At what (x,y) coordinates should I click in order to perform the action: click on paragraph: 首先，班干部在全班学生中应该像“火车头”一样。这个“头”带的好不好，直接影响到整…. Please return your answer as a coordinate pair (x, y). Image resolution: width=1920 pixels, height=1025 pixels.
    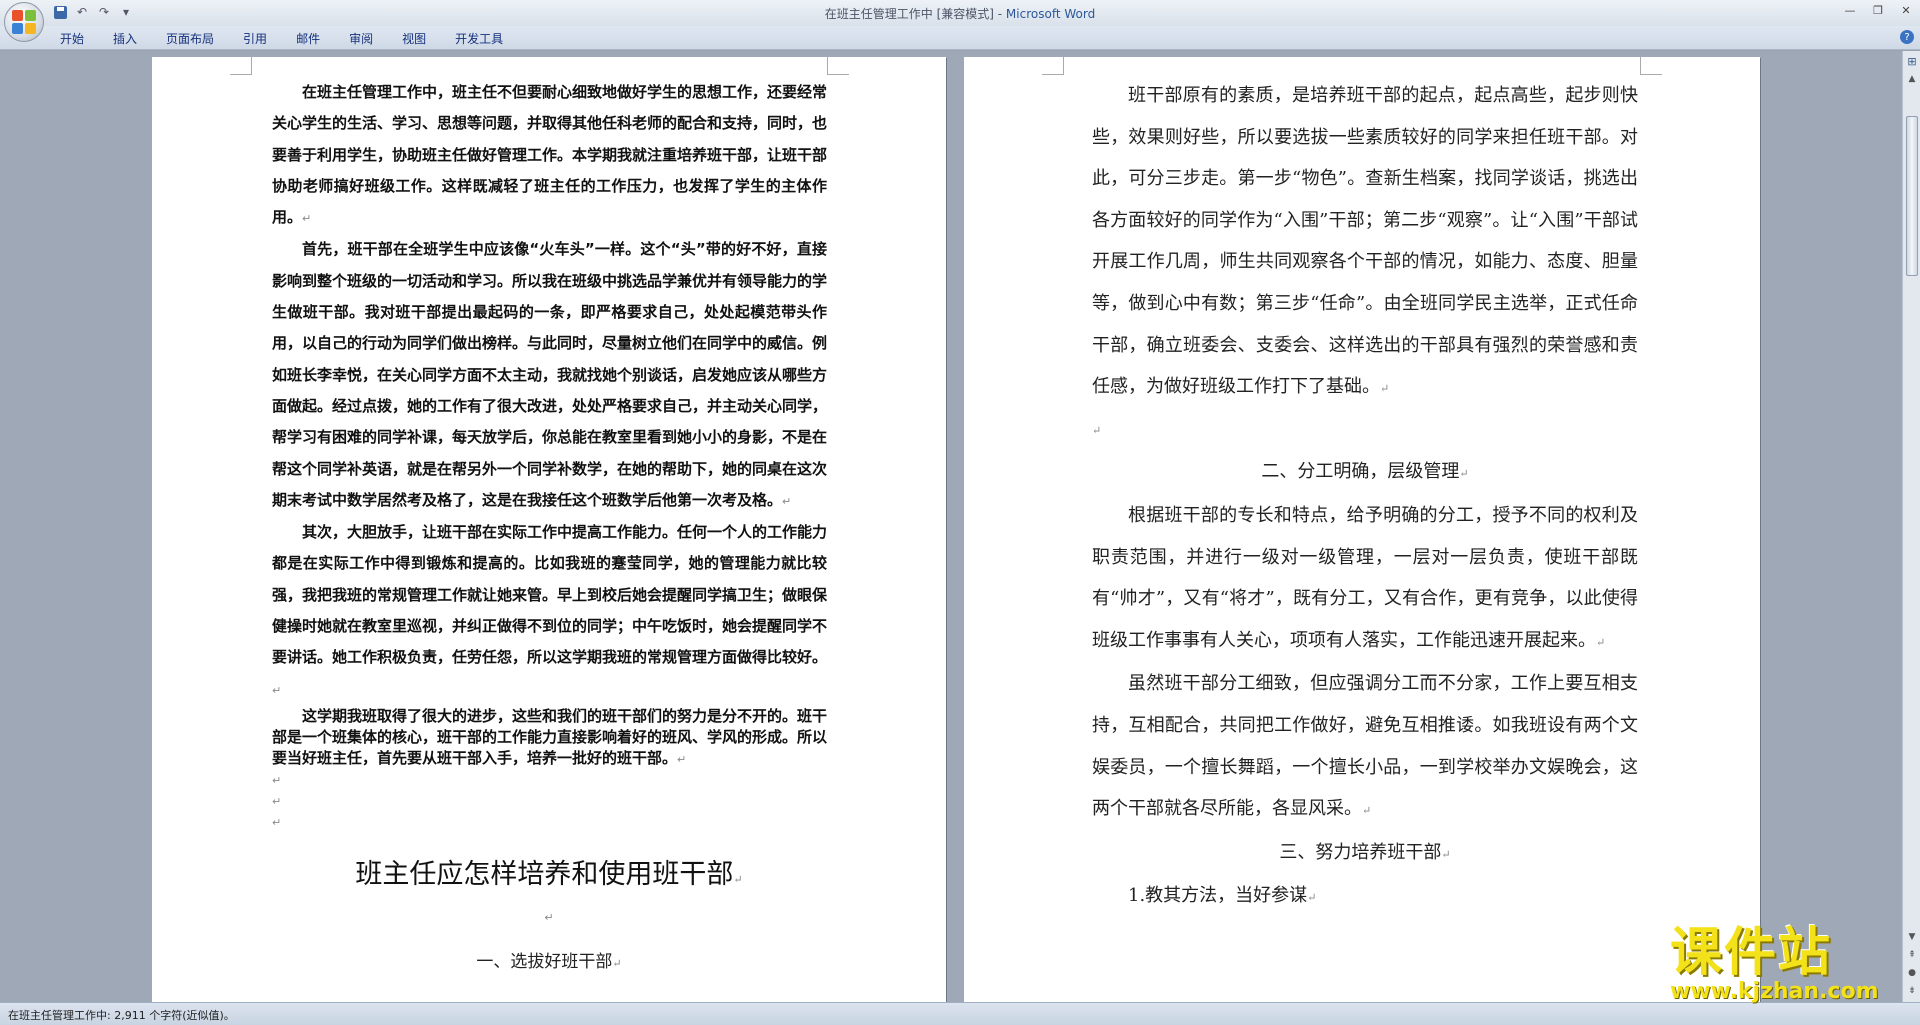
    Looking at the image, I should click on (550, 374).